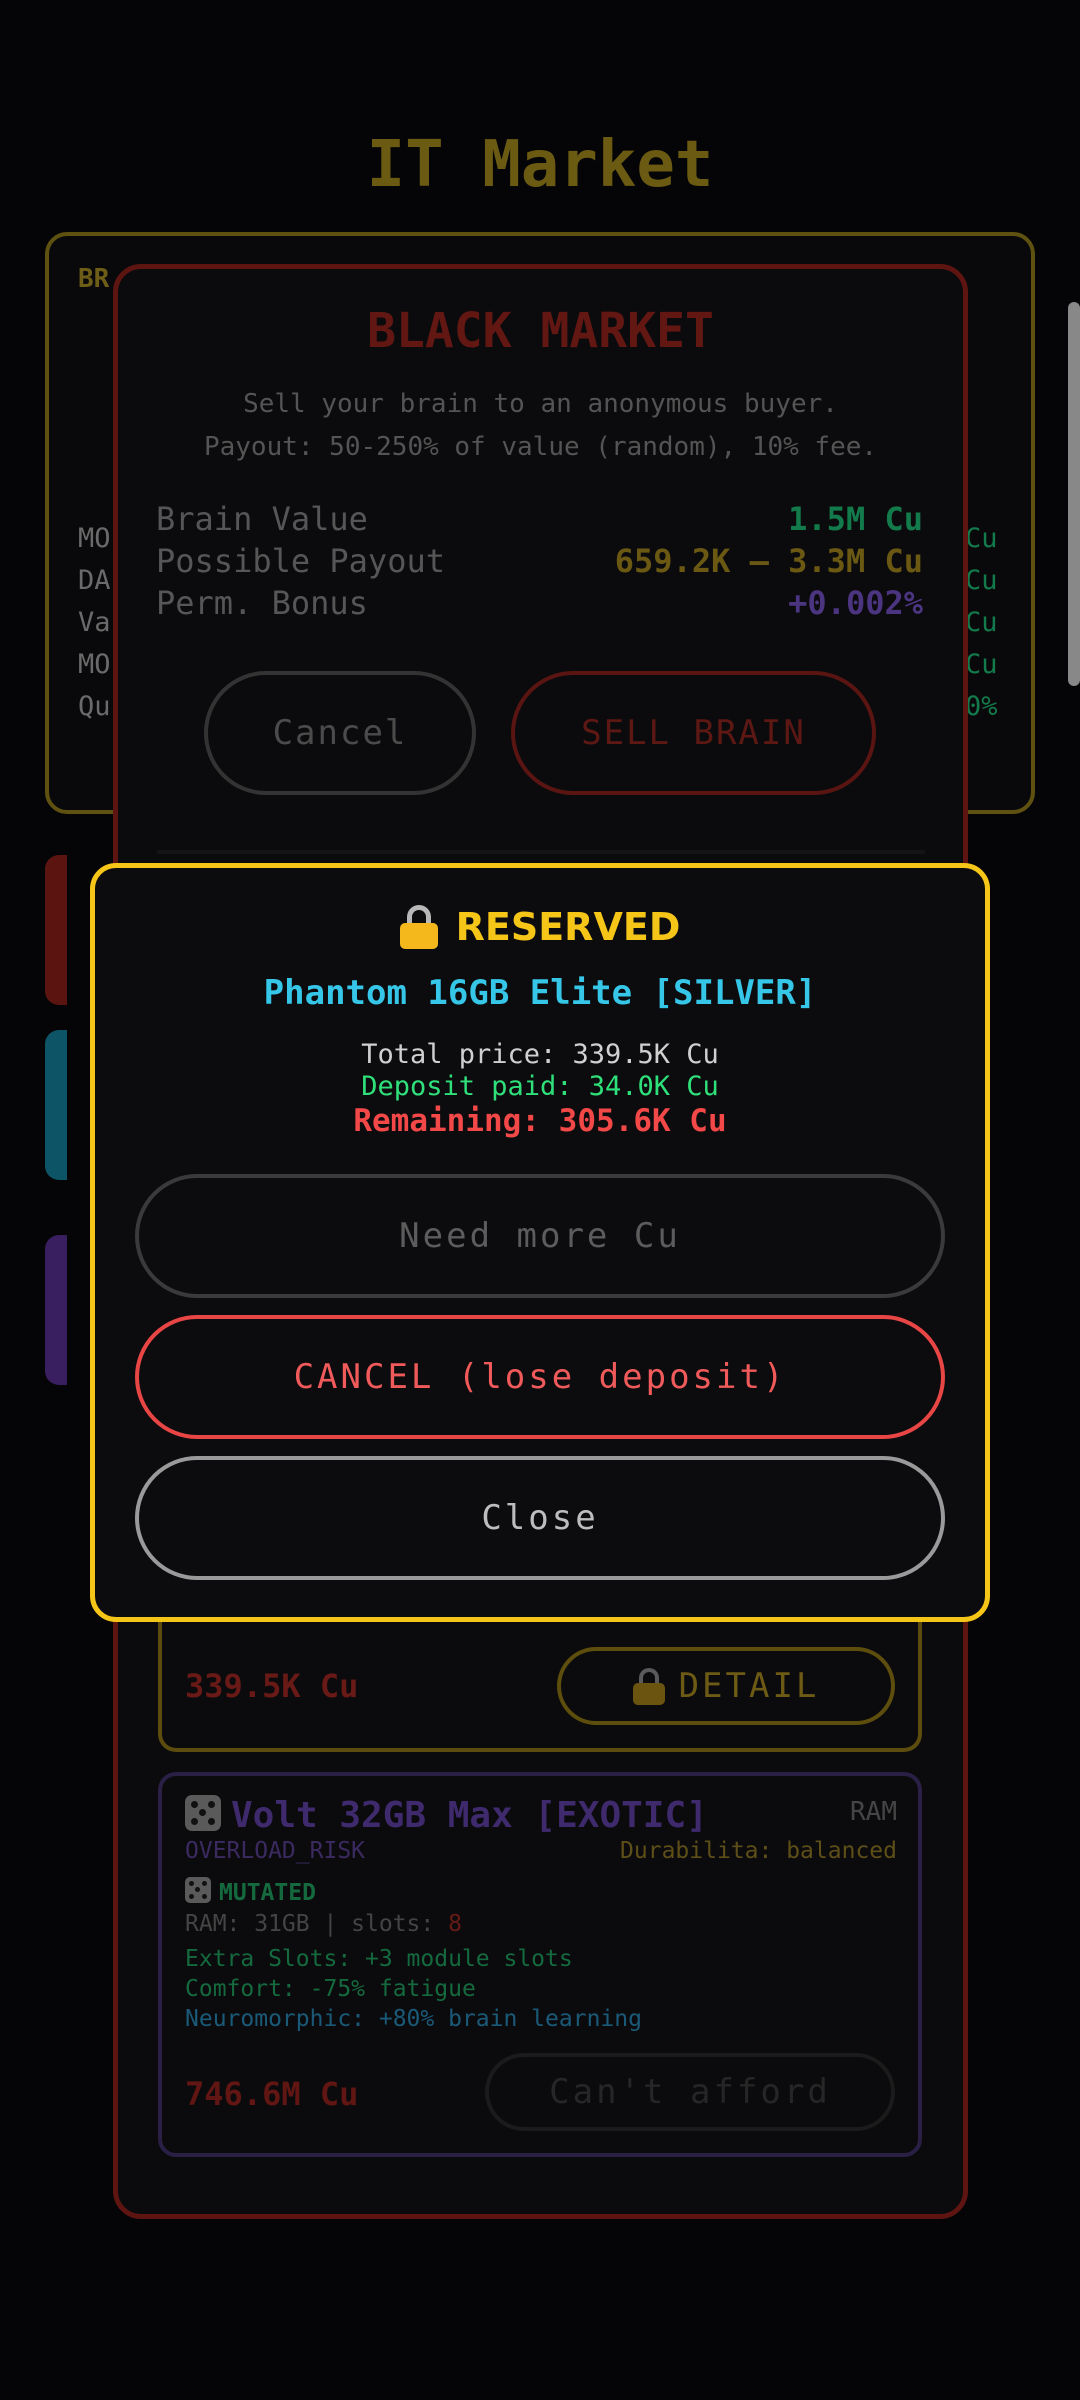 The height and width of the screenshot is (2400, 1080). I want to click on brain-value-label: Brain Value, so click(262, 519).